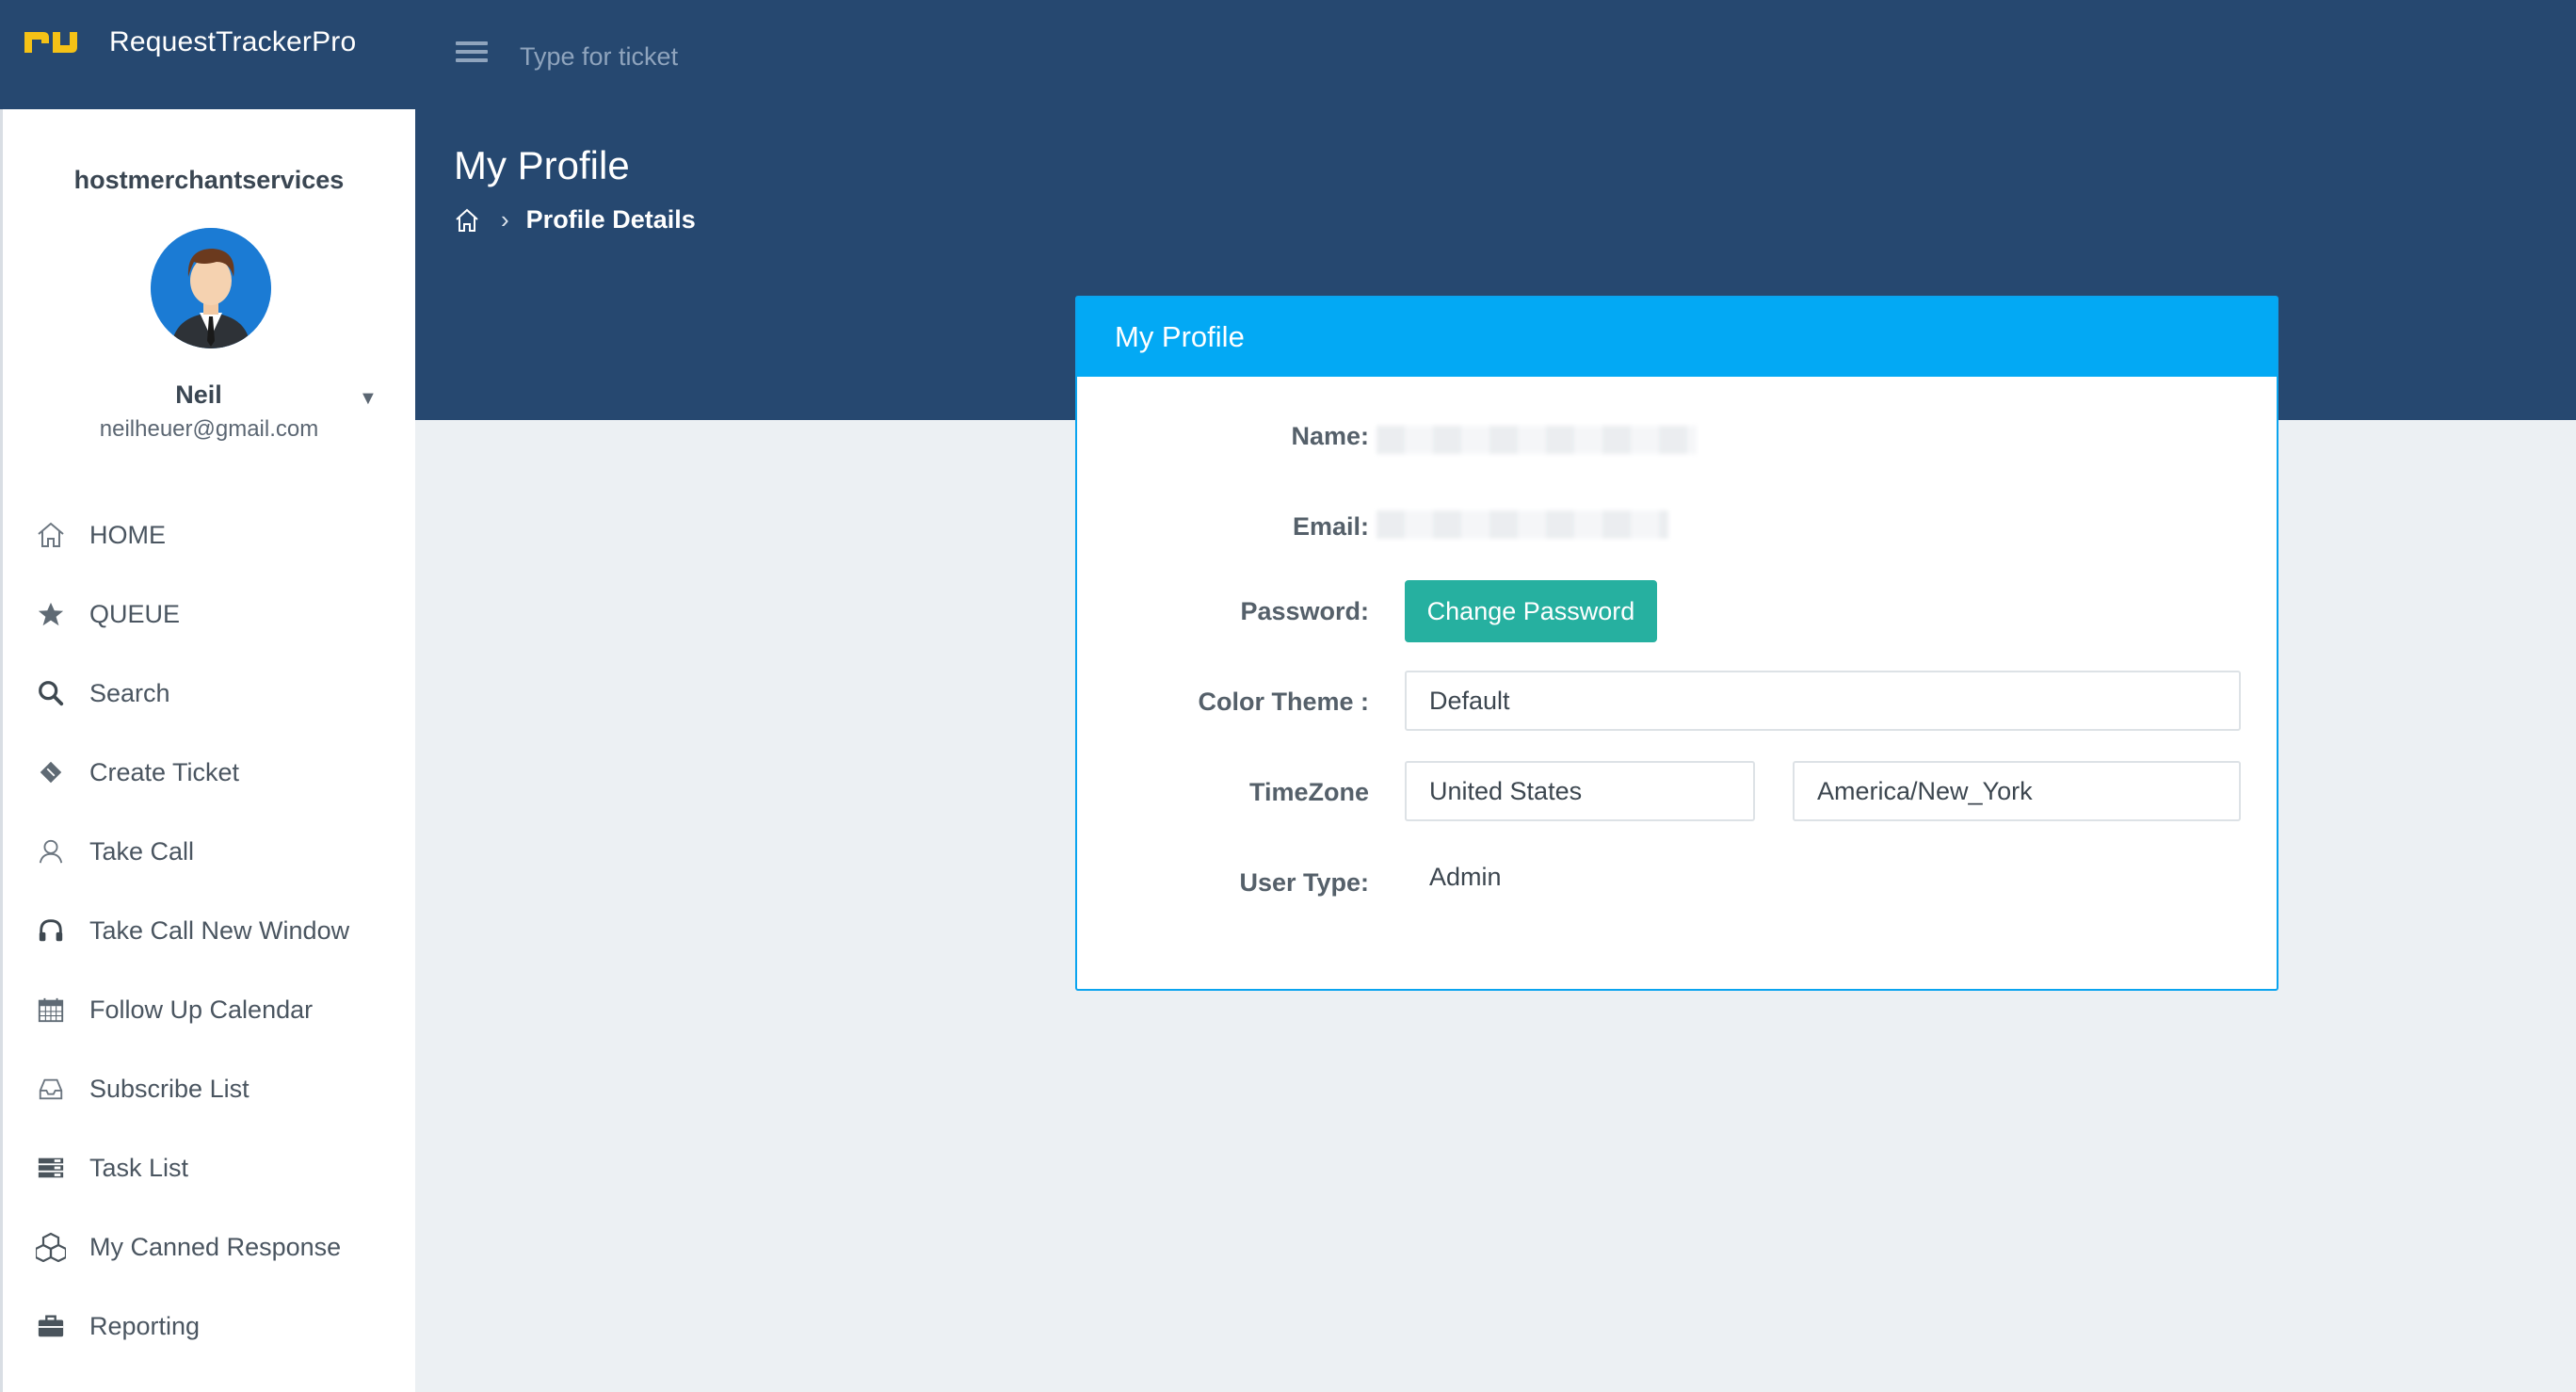 The height and width of the screenshot is (1392, 2576). I want to click on sidebar-item-create-ticket: Create Ticket, so click(209, 772).